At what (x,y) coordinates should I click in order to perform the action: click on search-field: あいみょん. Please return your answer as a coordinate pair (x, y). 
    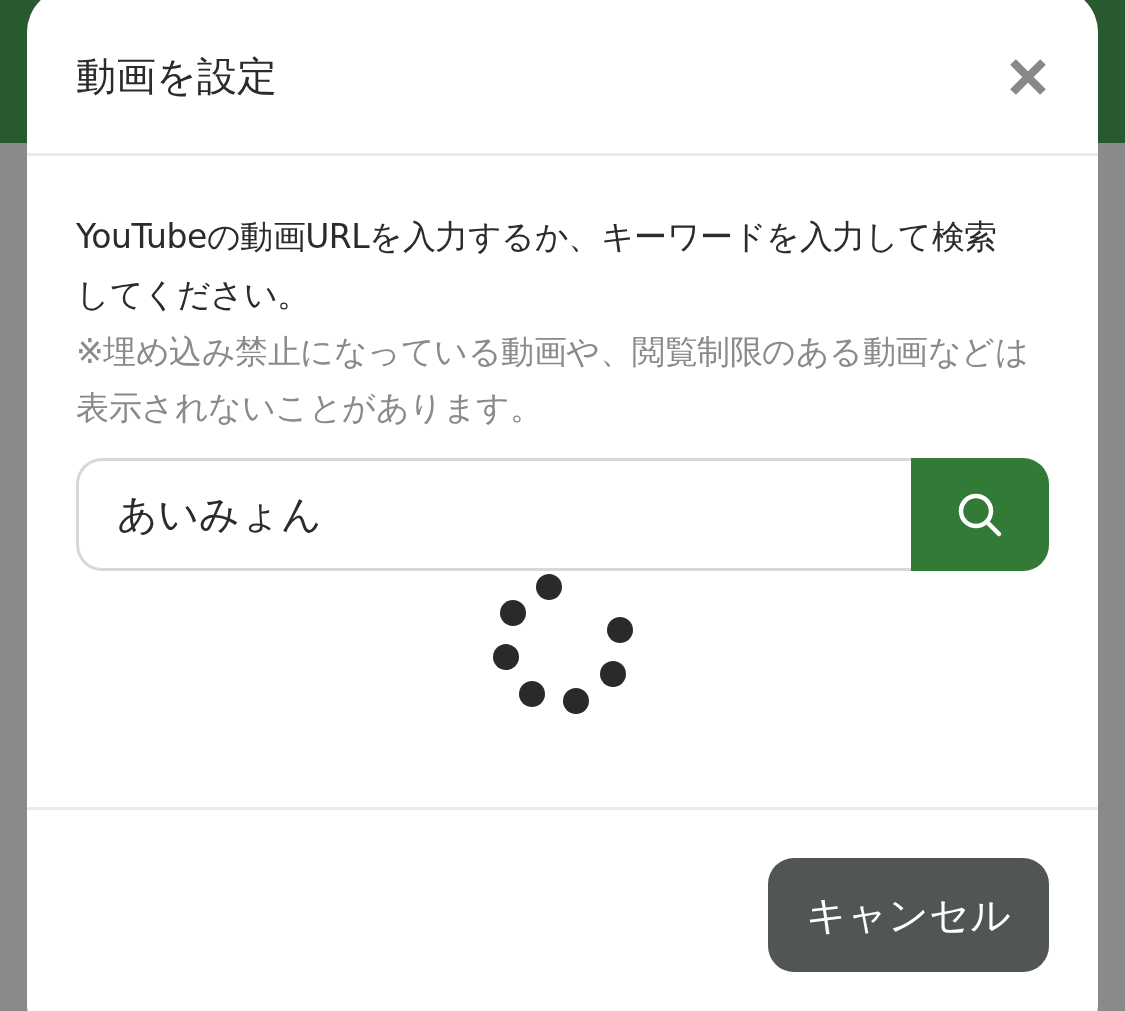
    Looking at the image, I should click on (493, 514).